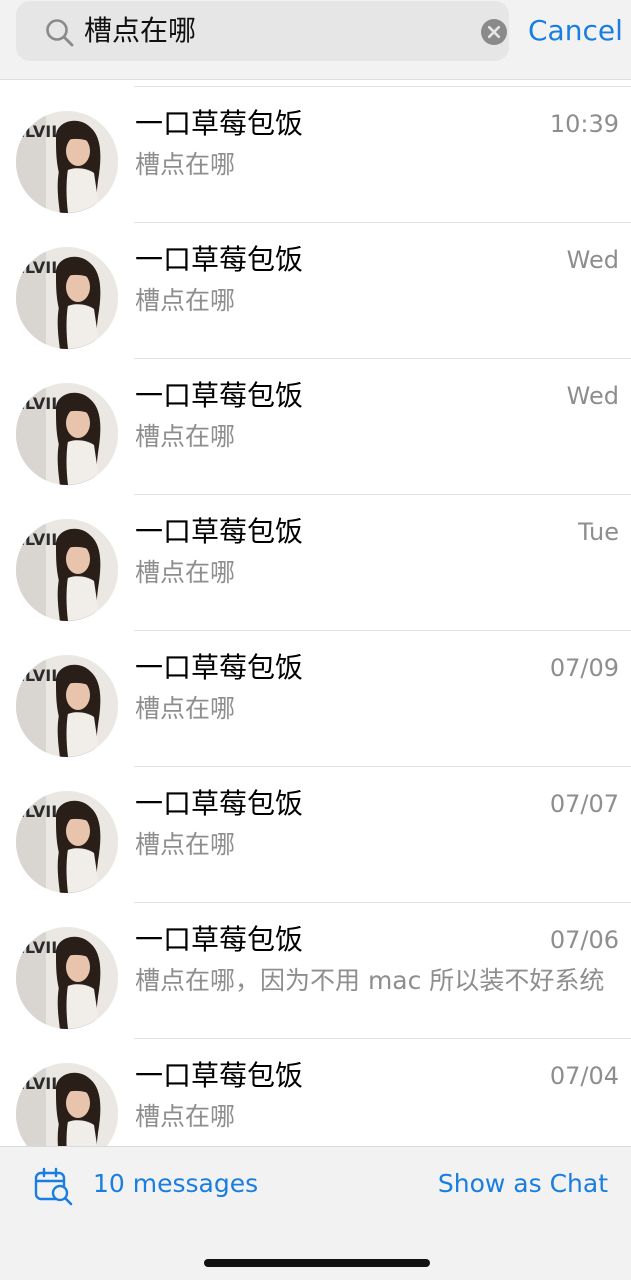 This screenshot has height=1280, width=631. What do you see at coordinates (575, 31) in the screenshot?
I see `cancel-button: Cancel` at bounding box center [575, 31].